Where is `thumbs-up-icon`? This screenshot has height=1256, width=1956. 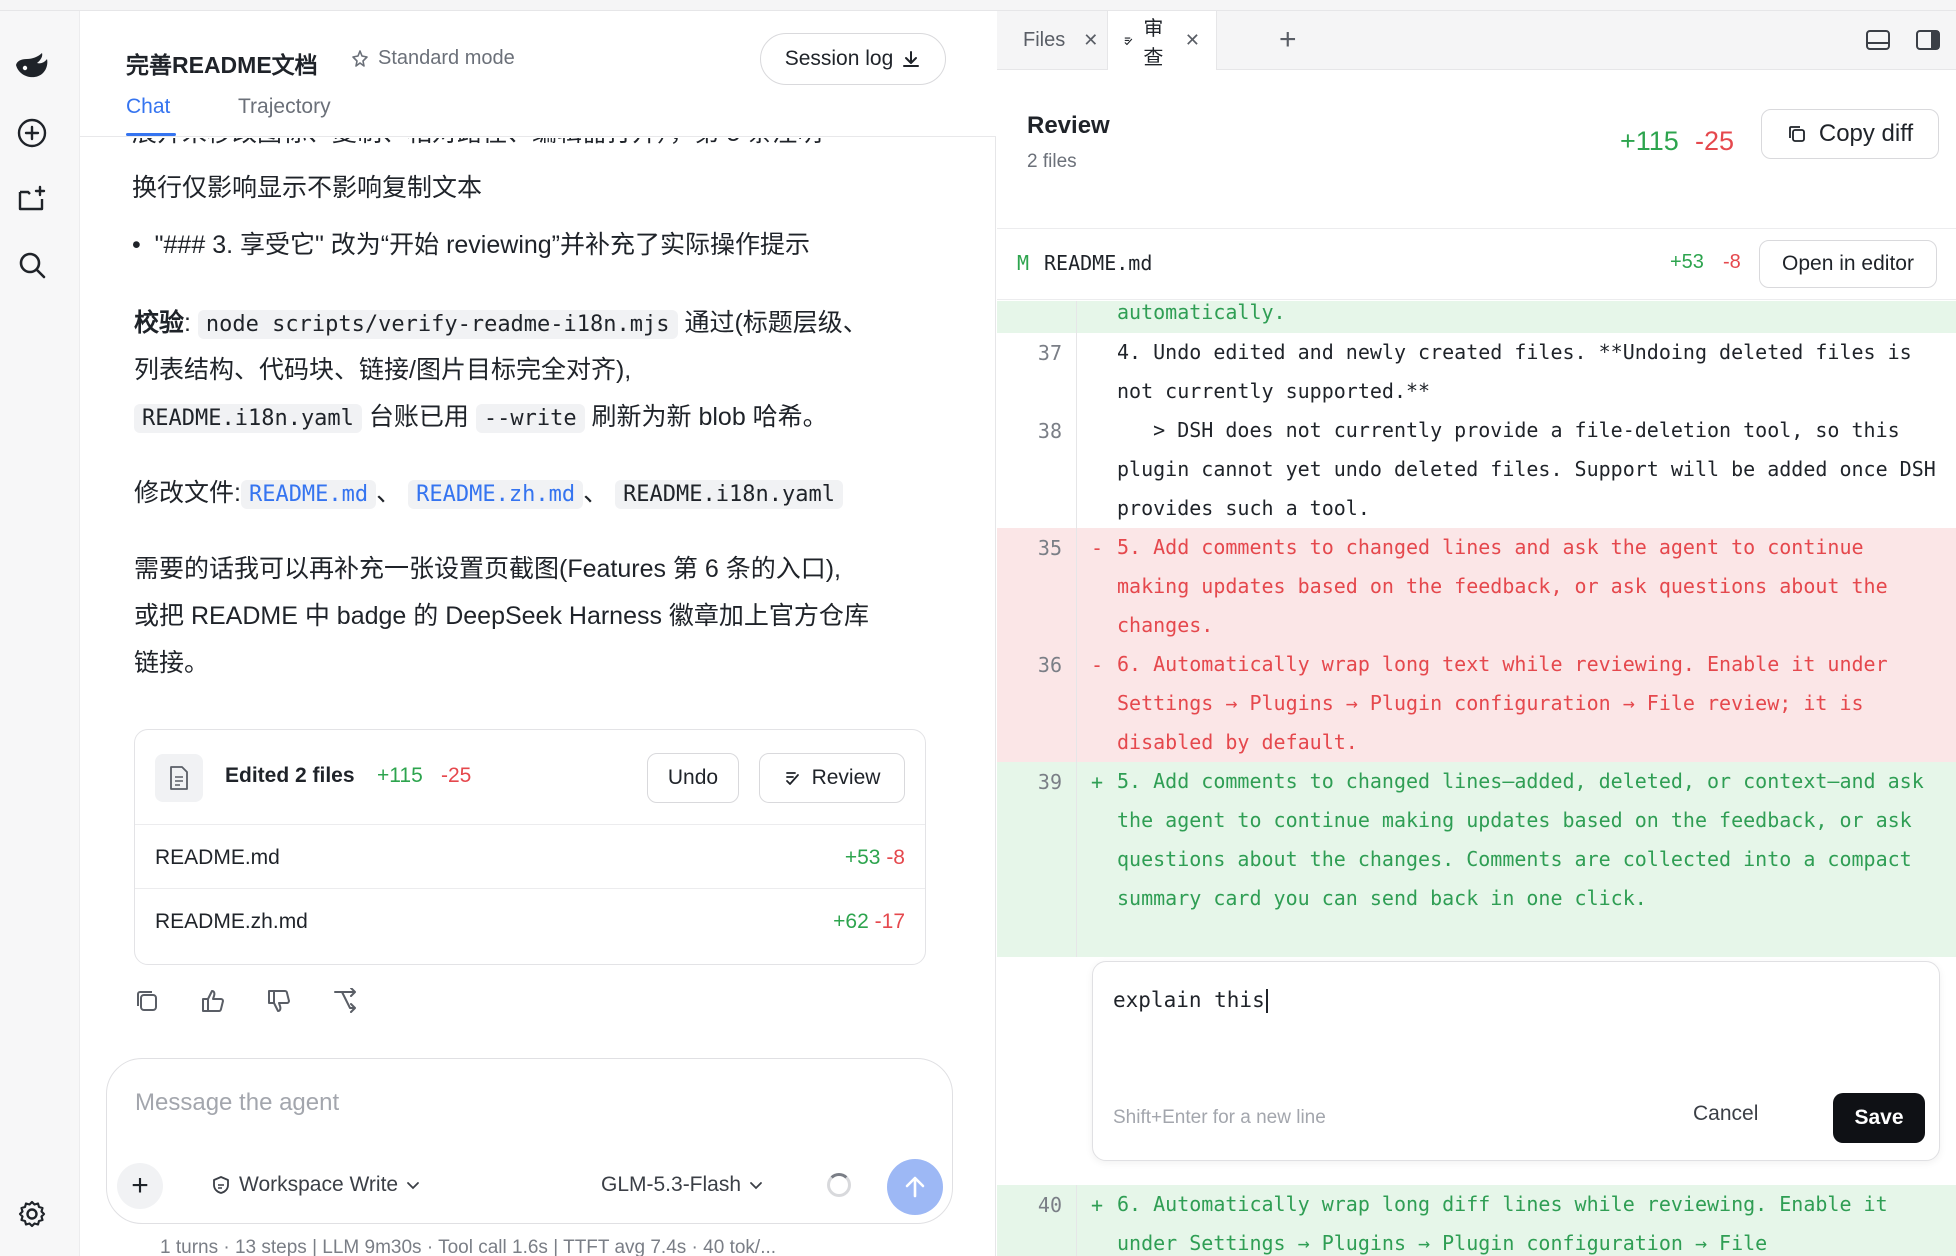
thumbs-up-icon is located at coordinates (213, 1001).